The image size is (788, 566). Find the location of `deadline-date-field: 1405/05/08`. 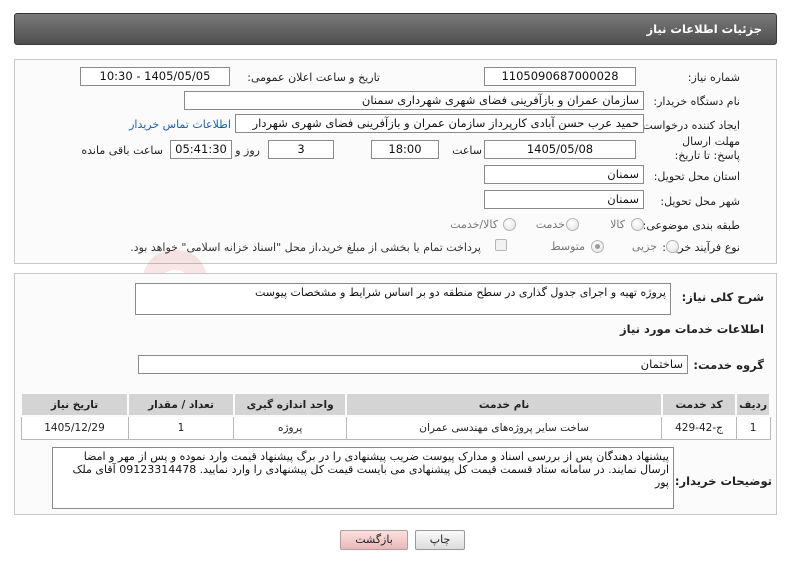

deadline-date-field: 1405/05/08 is located at coordinates (560, 149).